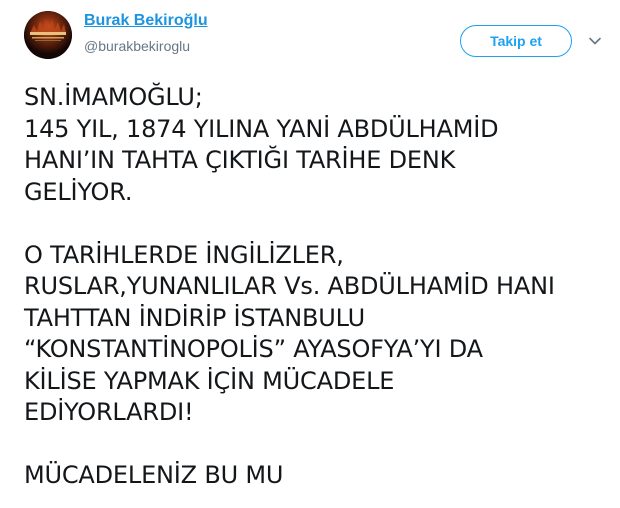  What do you see at coordinates (137, 46) in the screenshot?
I see `author-handle: @burakbekiroglu` at bounding box center [137, 46].